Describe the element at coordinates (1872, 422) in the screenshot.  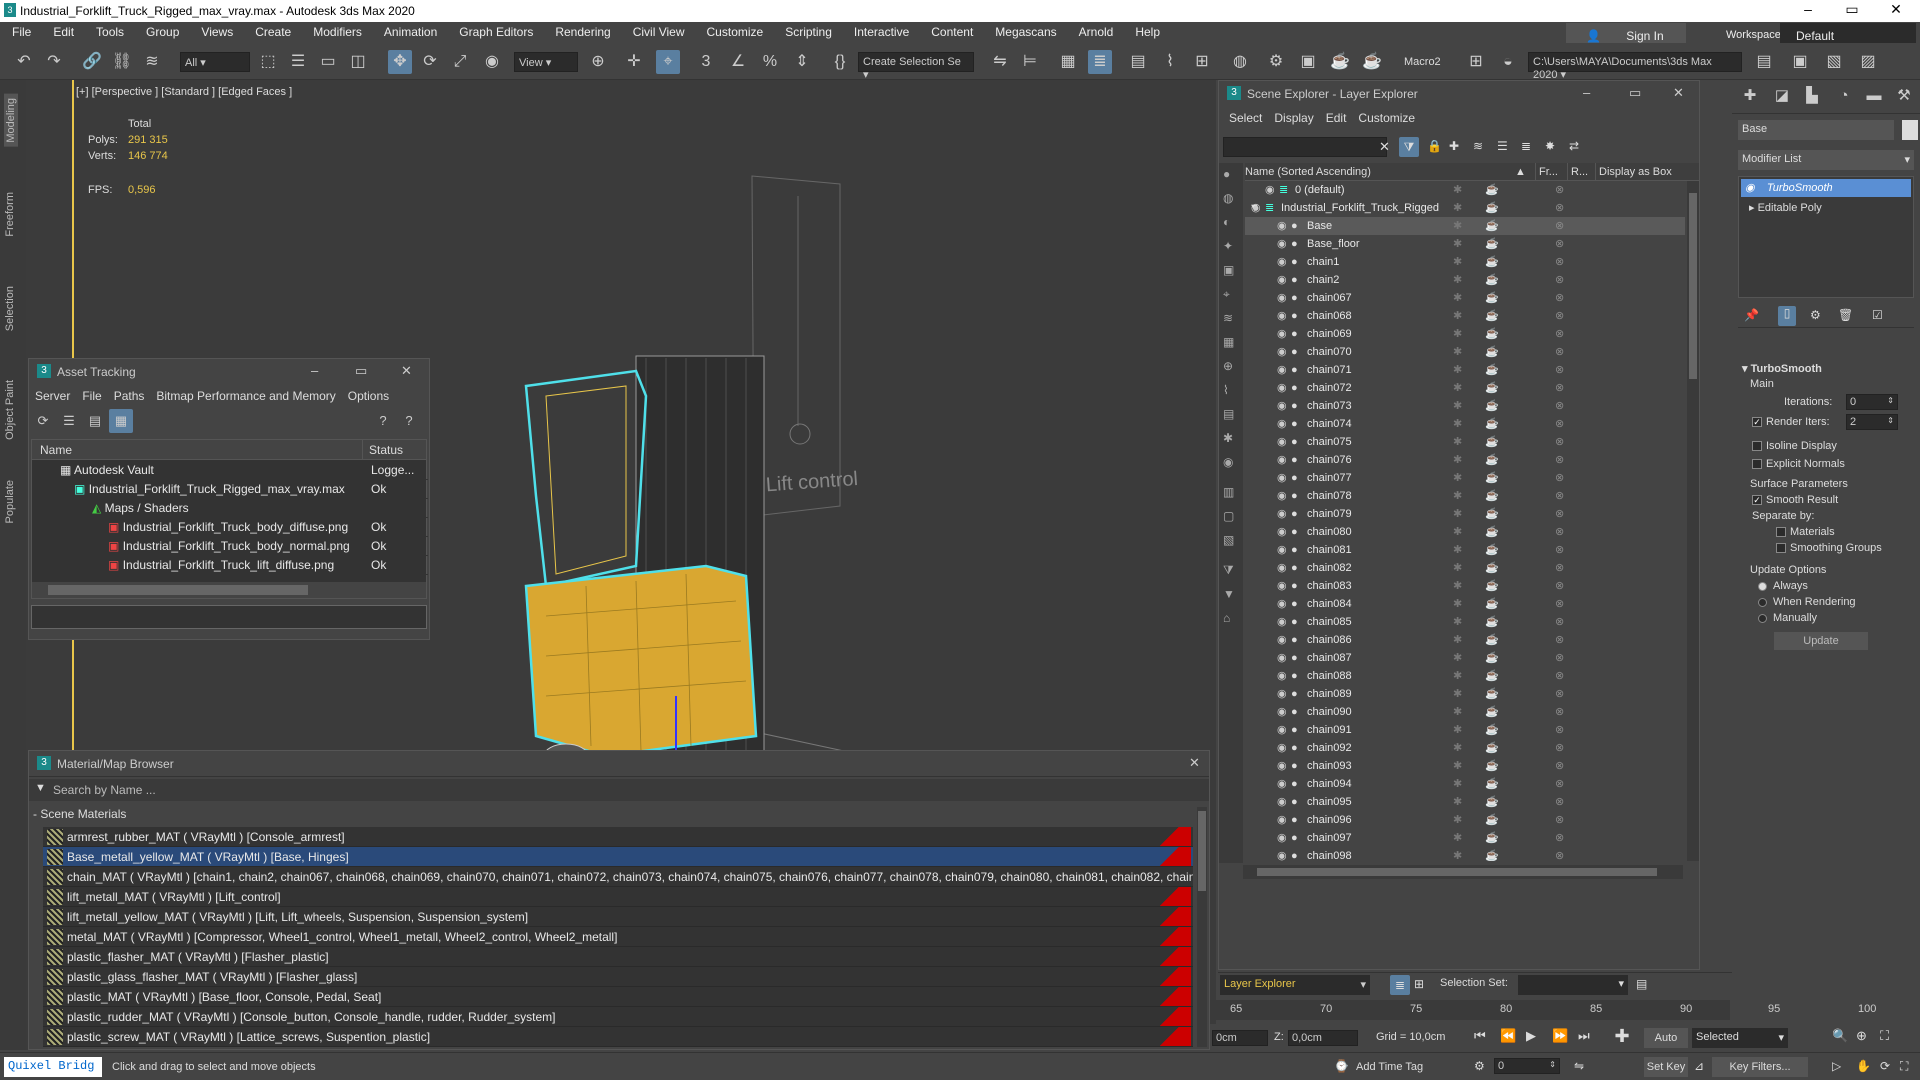
I see `render-iters-spinner: 2 ⇕` at that location.